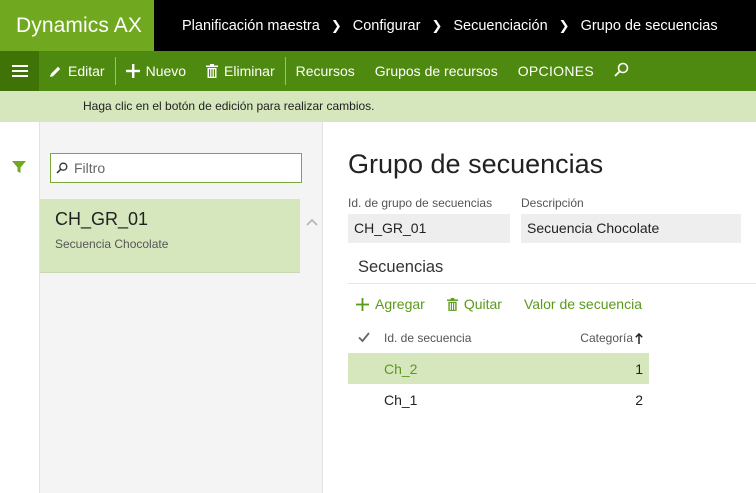  What do you see at coordinates (498, 337) in the screenshot?
I see `grid-header: Id. de secuencia Categoría` at bounding box center [498, 337].